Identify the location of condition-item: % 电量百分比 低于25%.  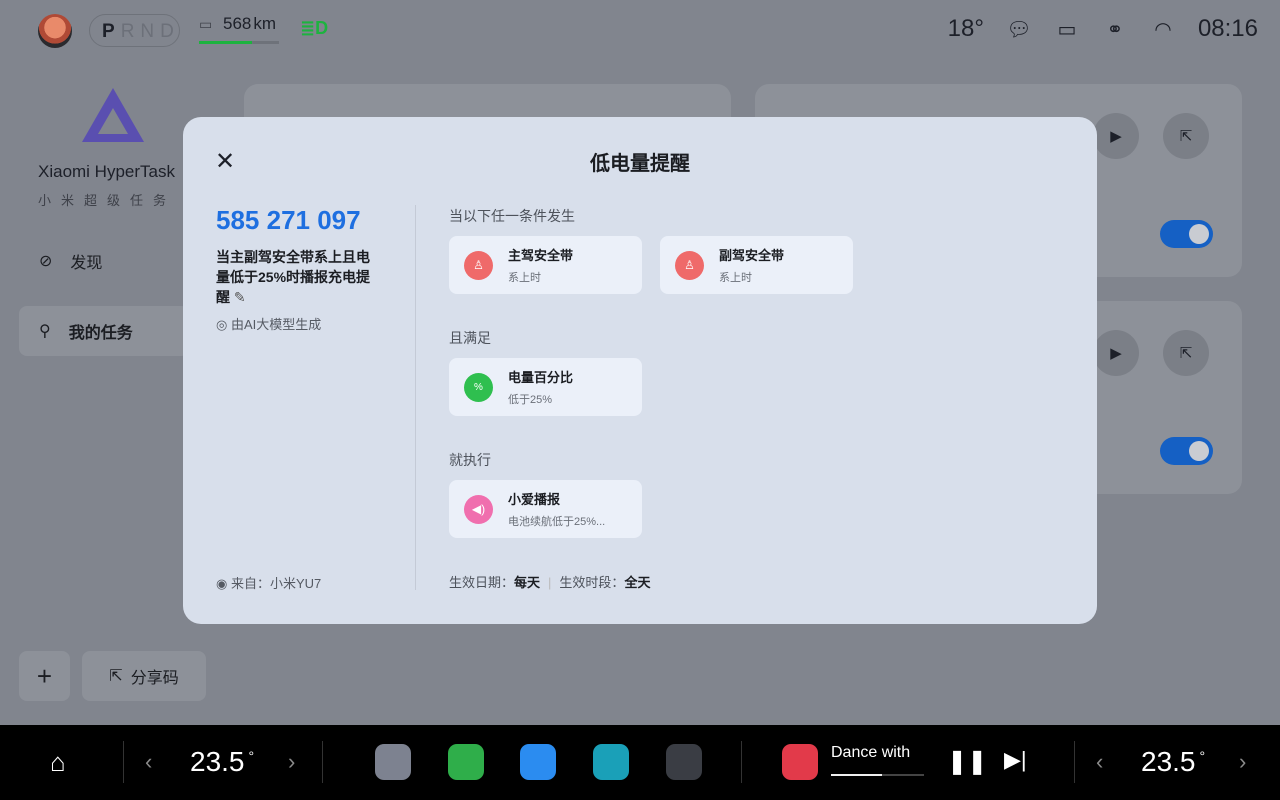
(545, 387).